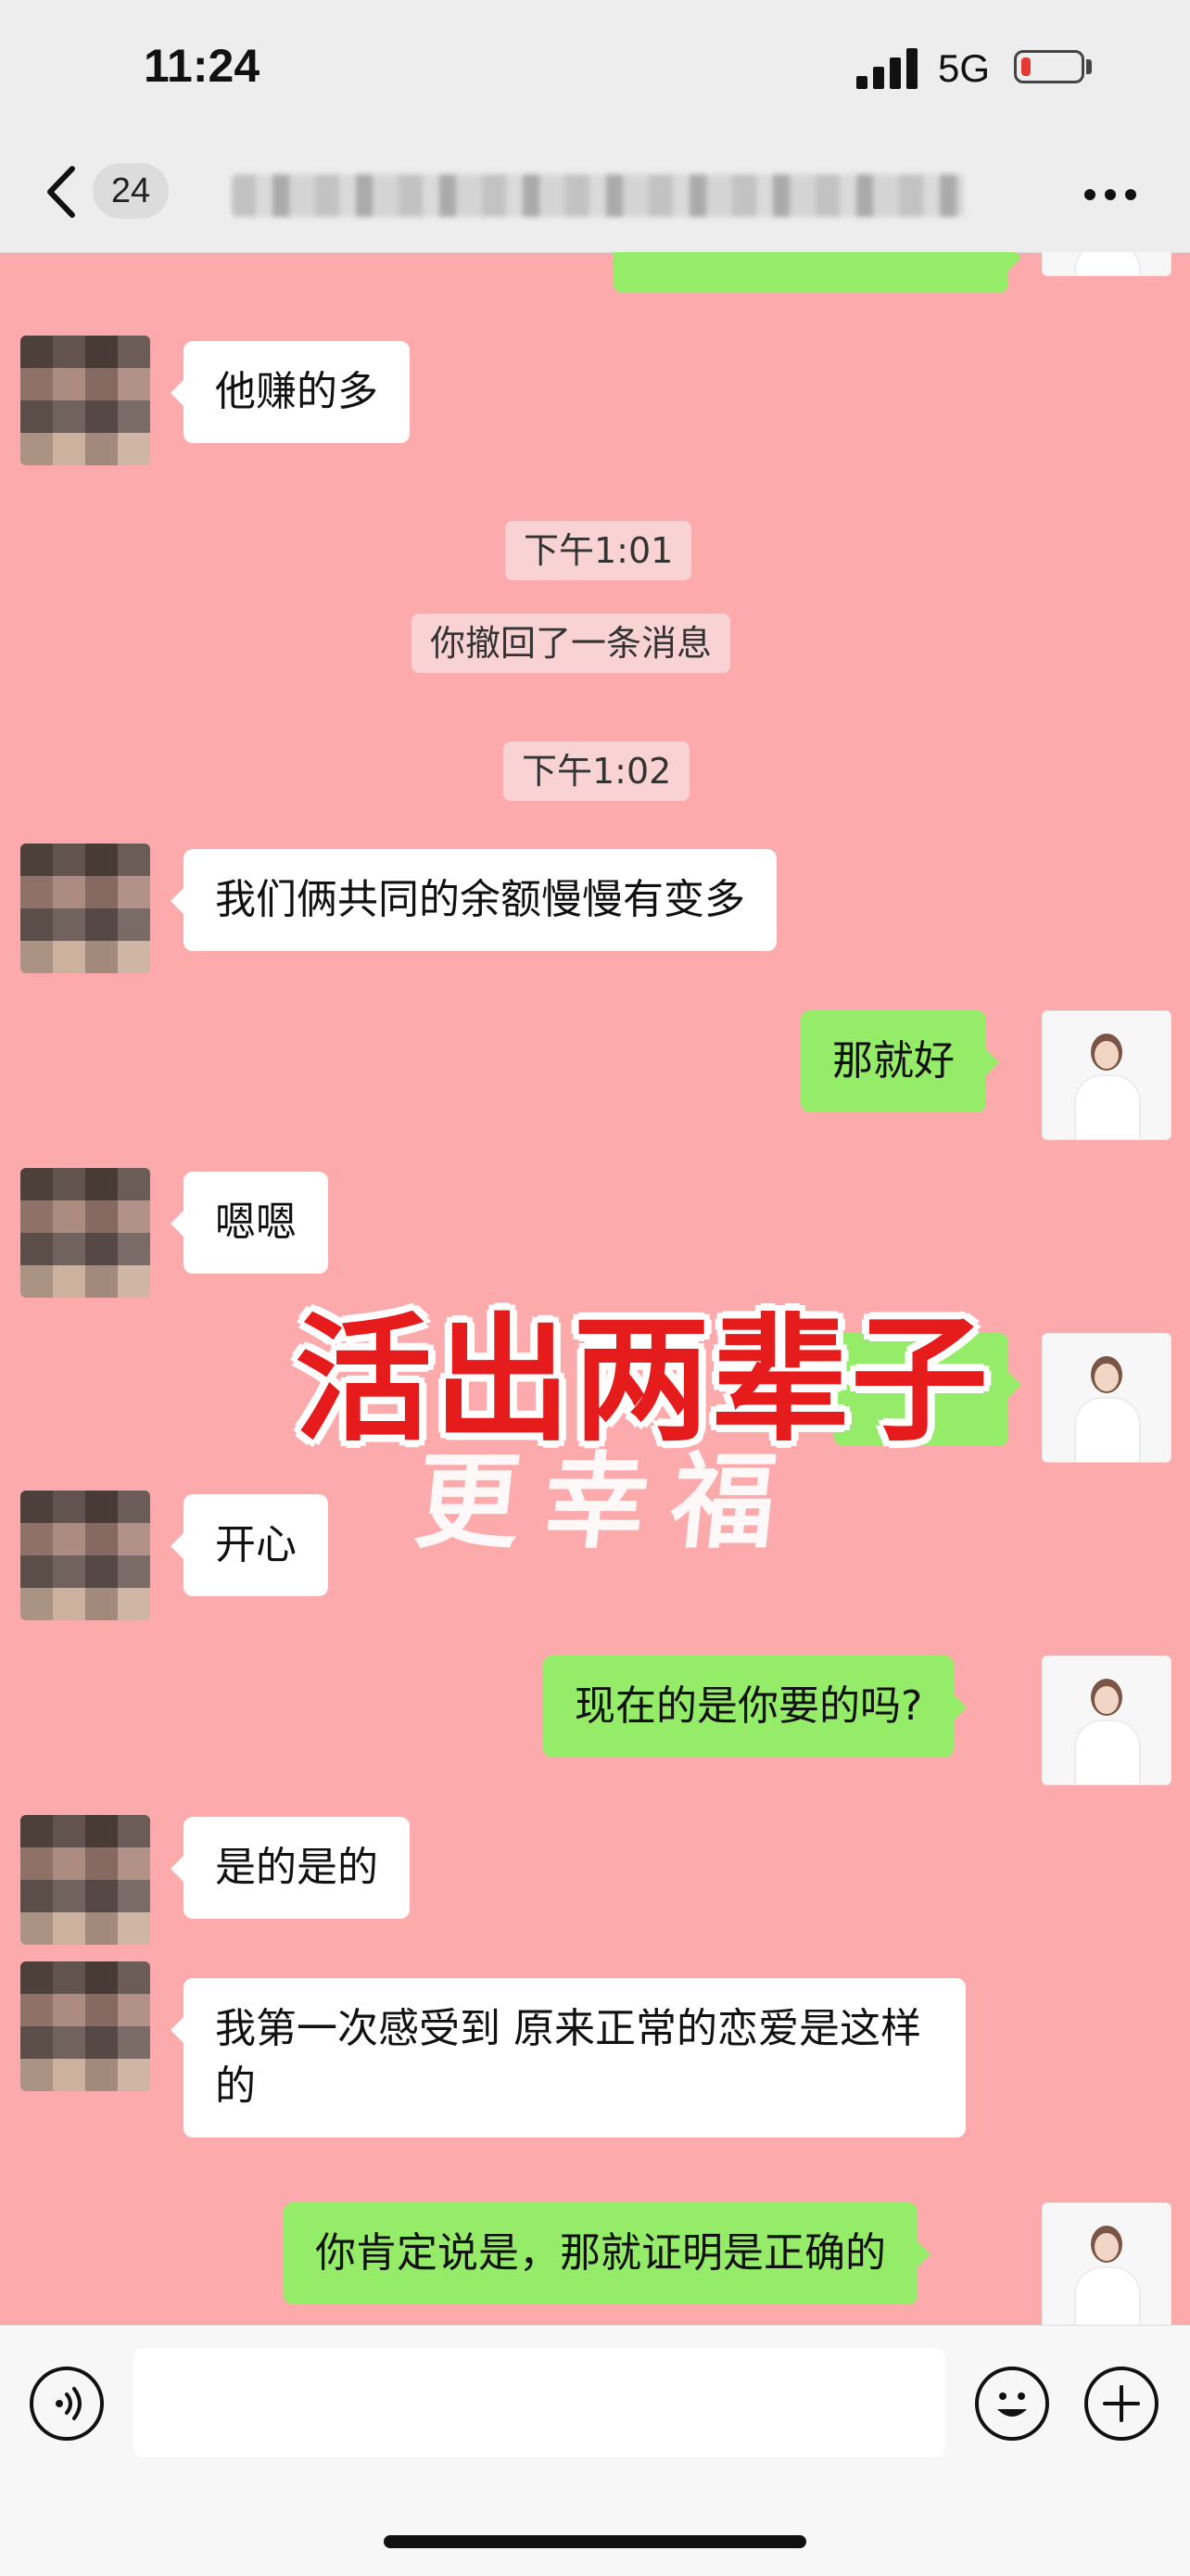 The image size is (1190, 2576). What do you see at coordinates (607, 2253) in the screenshot?
I see `message-bubble: 你肯定说是，那就证明是正确的` at bounding box center [607, 2253].